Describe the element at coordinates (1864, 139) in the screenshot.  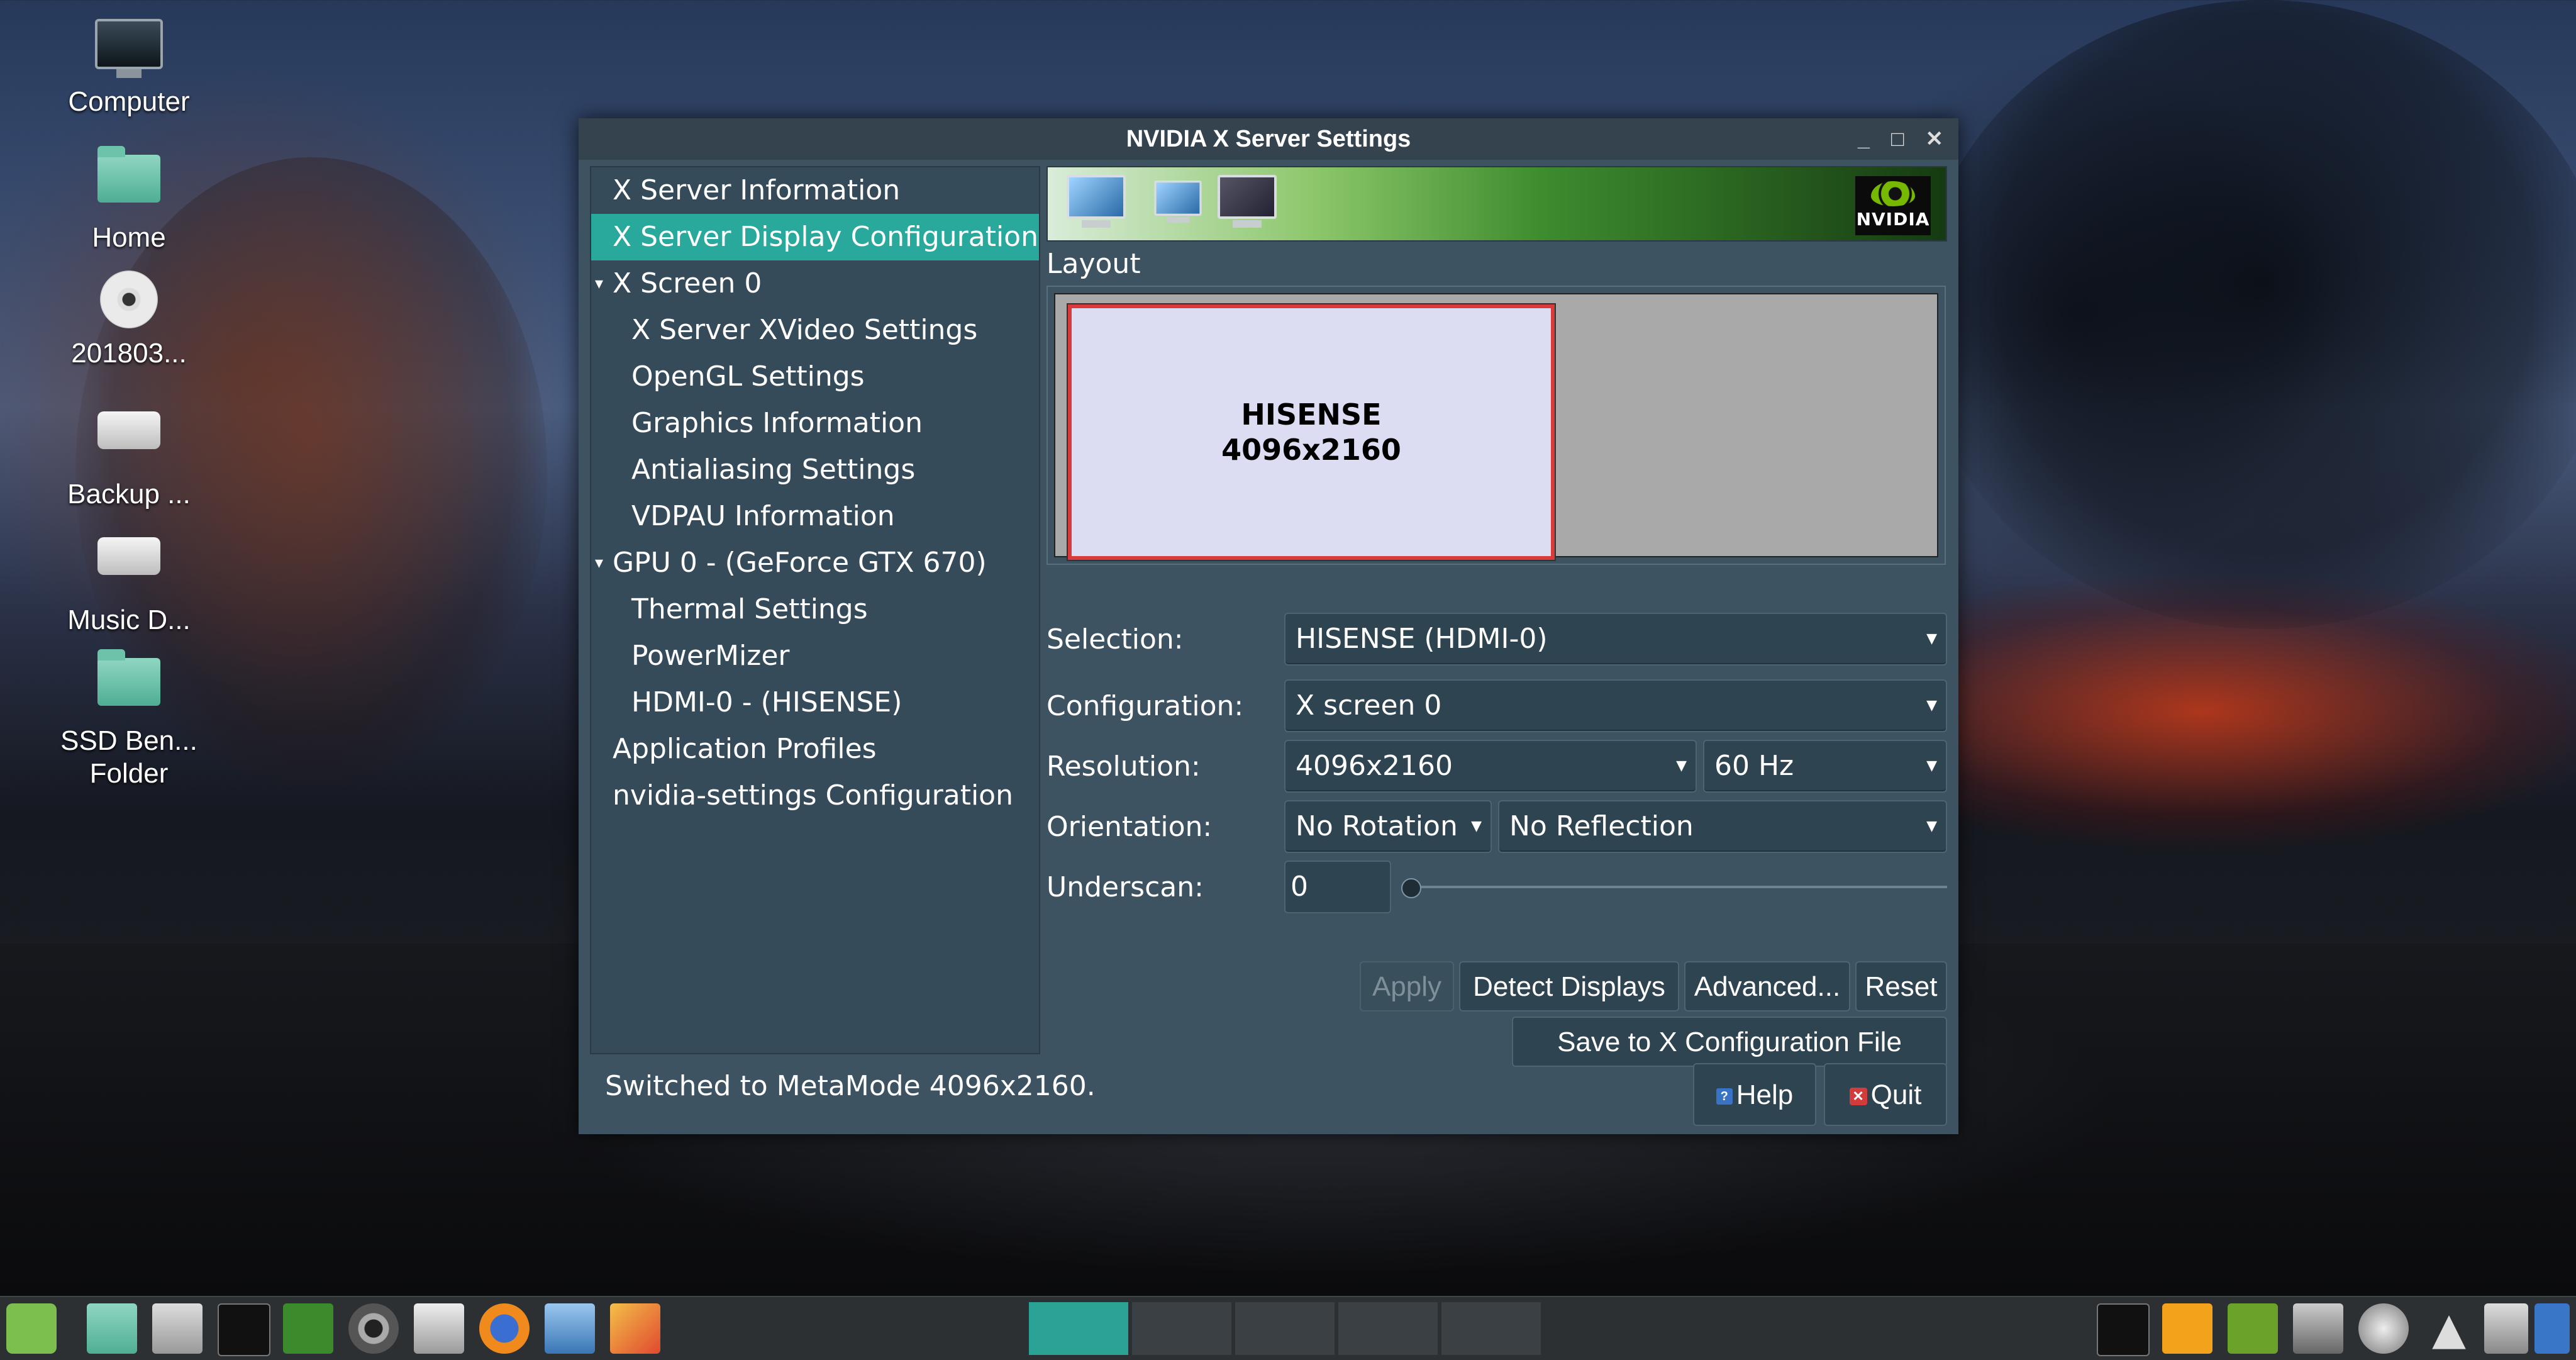
I see `minimize-icon: _` at that location.